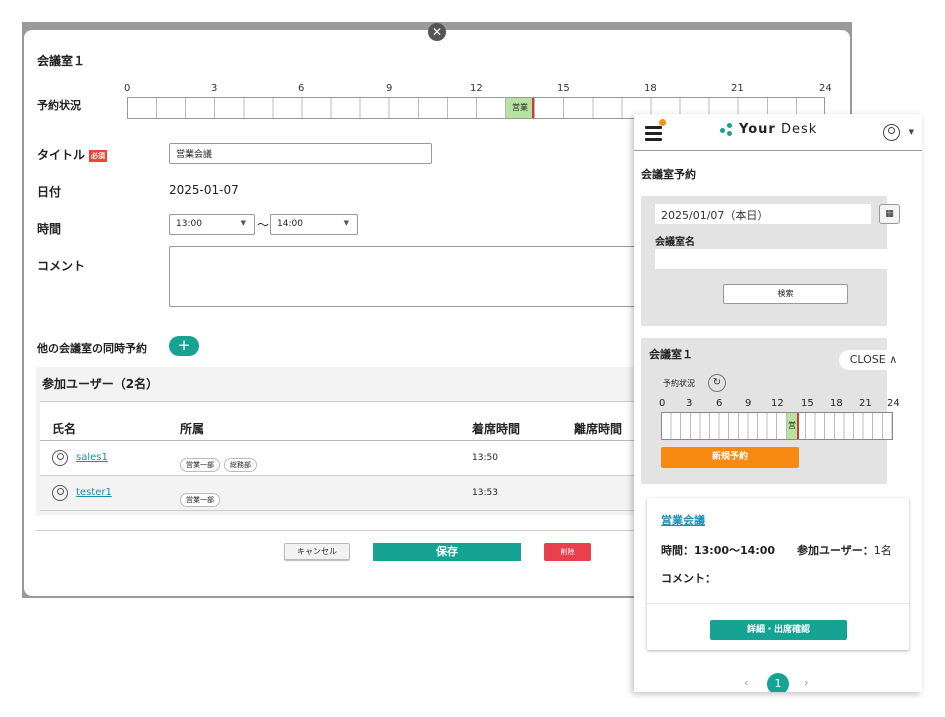 The height and width of the screenshot is (717, 945). I want to click on new-reservation-button: 新規予約, so click(730, 457).